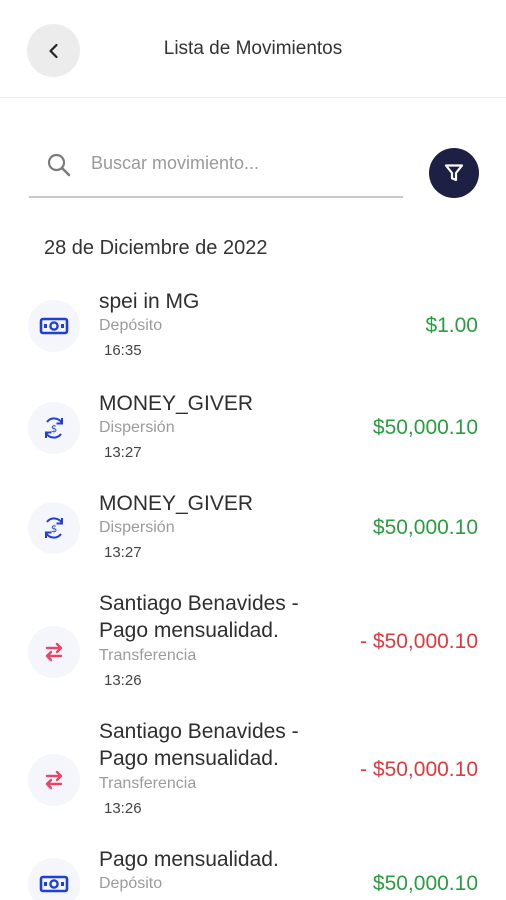 This screenshot has height=900, width=506. Describe the element at coordinates (156, 248) in the screenshot. I see `date-group-header: 28 de Diciembre de 2022` at that location.